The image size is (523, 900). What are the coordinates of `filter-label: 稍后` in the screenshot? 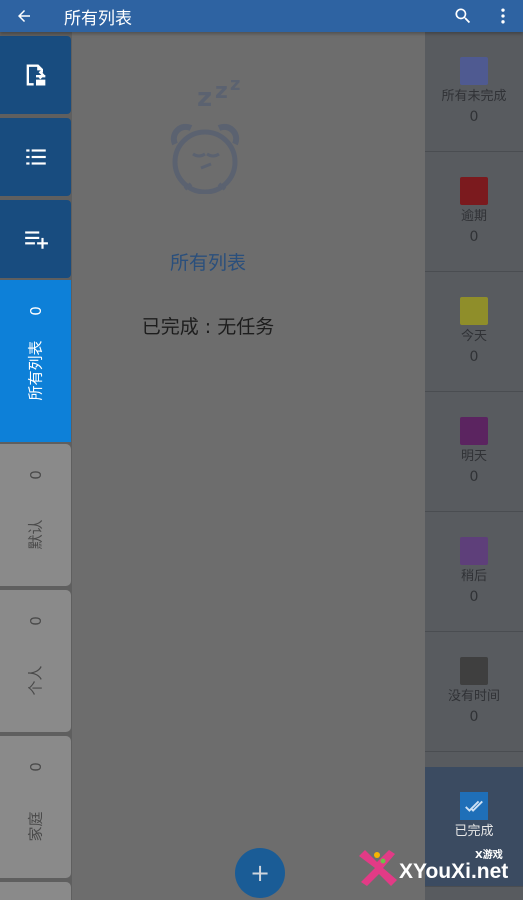 It's located at (473, 576).